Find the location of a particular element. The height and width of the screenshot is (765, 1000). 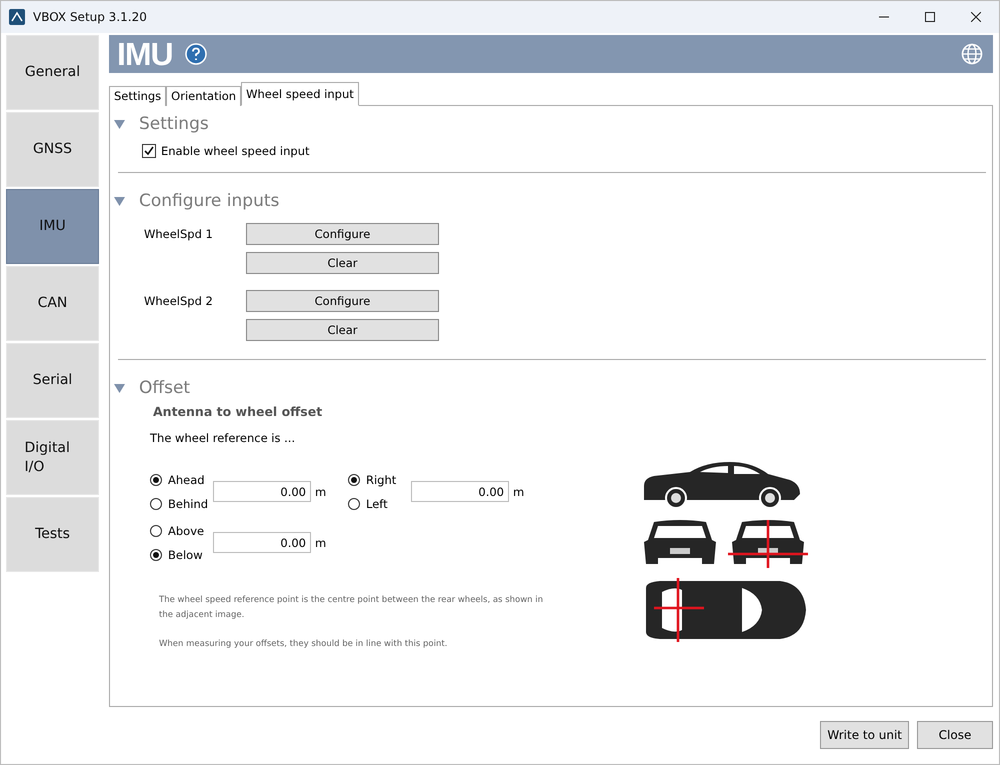

sidebar-item: Tests is located at coordinates (52, 534).